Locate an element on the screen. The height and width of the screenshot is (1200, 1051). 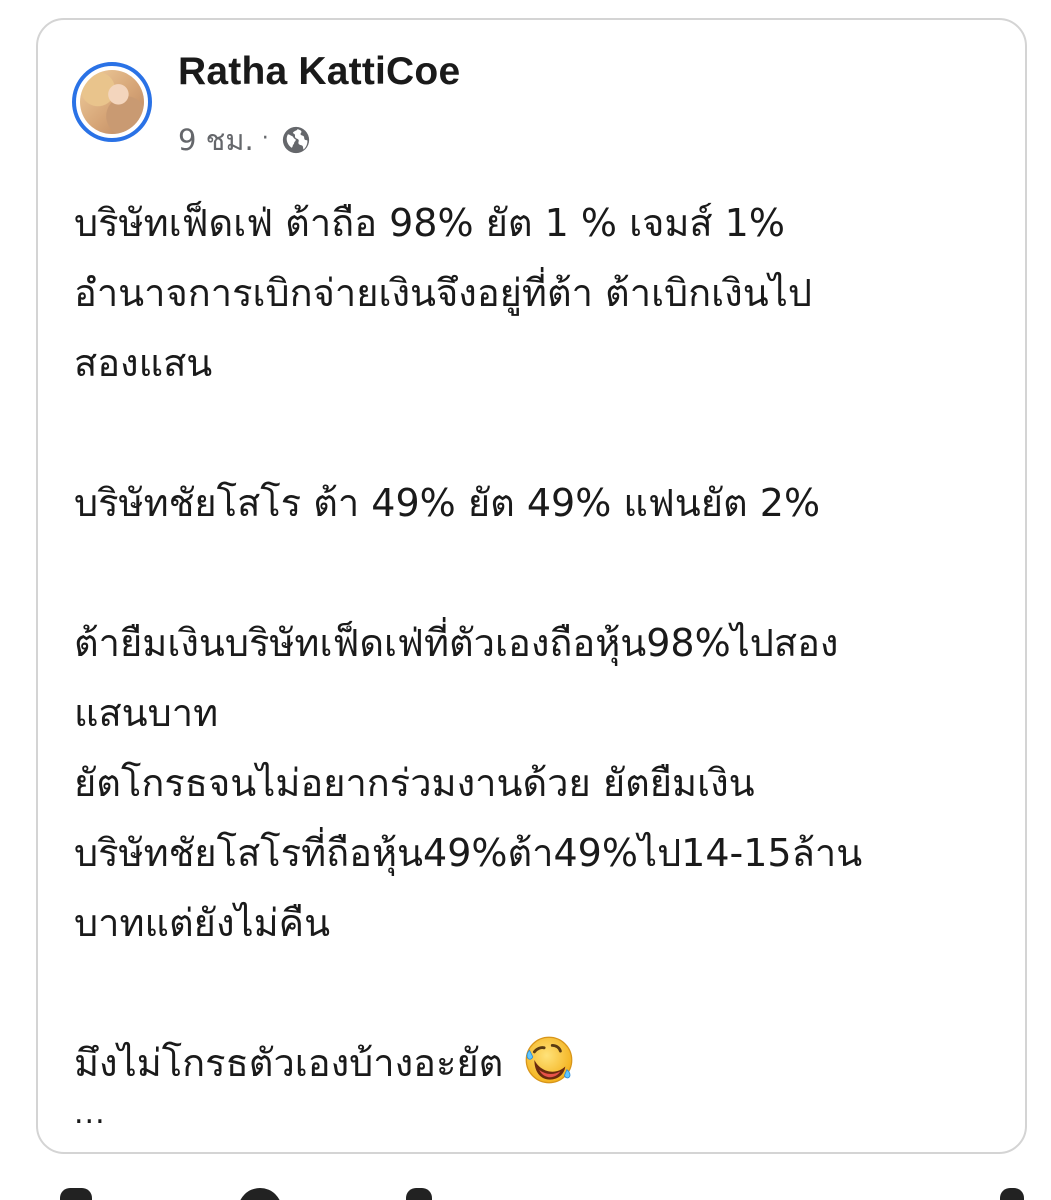
author-avatar is located at coordinates (112, 102).